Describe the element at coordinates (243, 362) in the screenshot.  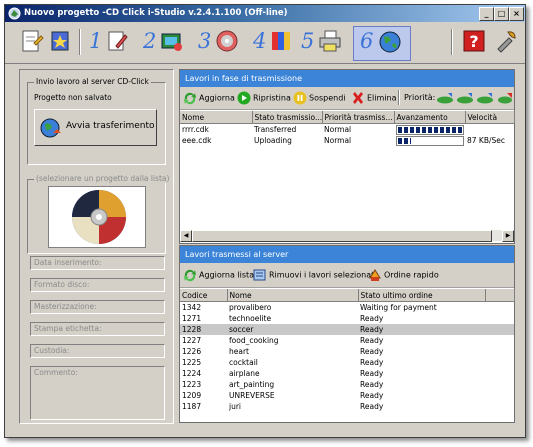
I see `order-name: cocktail` at that location.